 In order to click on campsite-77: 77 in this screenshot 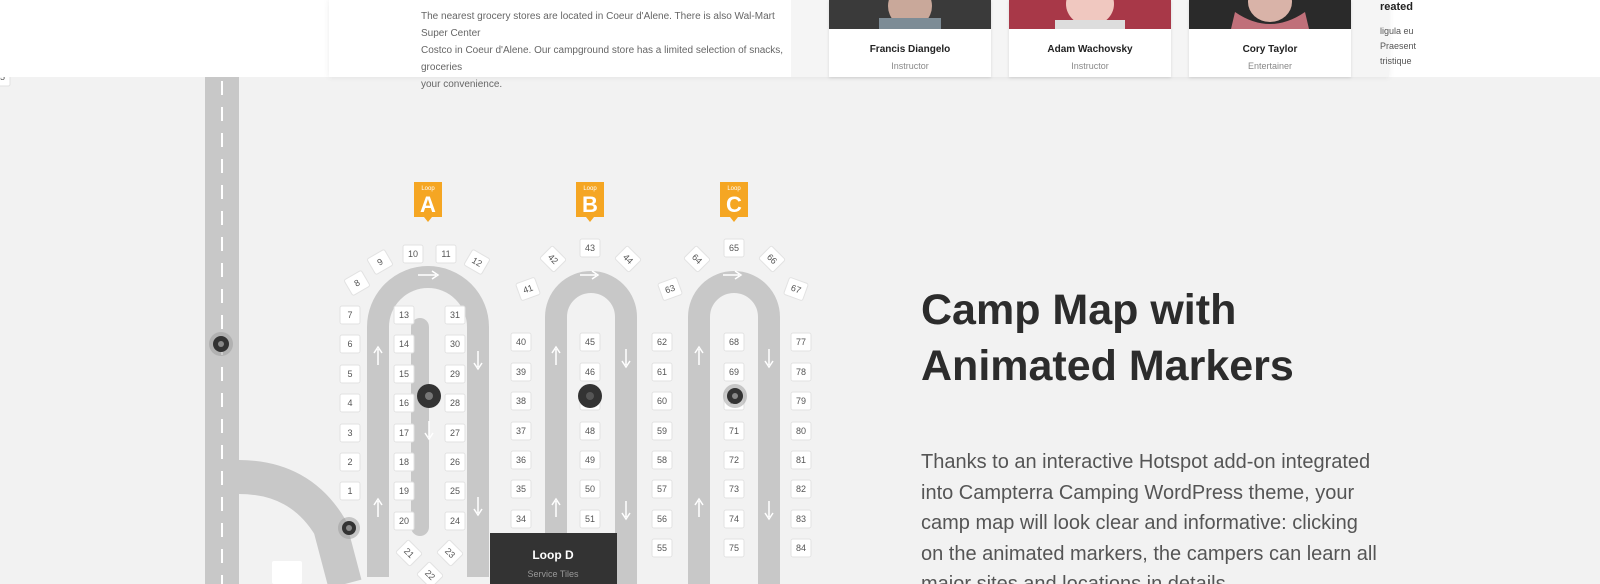, I will do `click(801, 342)`.